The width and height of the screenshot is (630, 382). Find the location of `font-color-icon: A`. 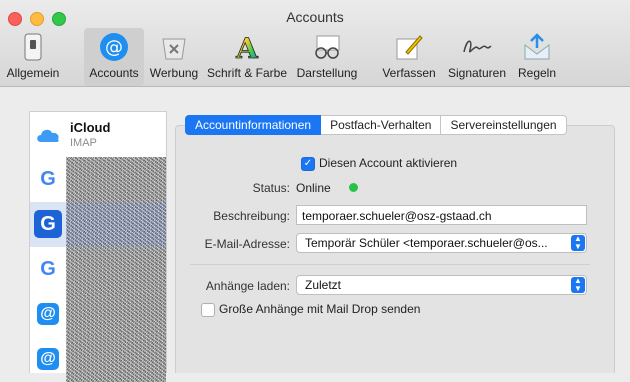

font-color-icon: A is located at coordinates (247, 47).